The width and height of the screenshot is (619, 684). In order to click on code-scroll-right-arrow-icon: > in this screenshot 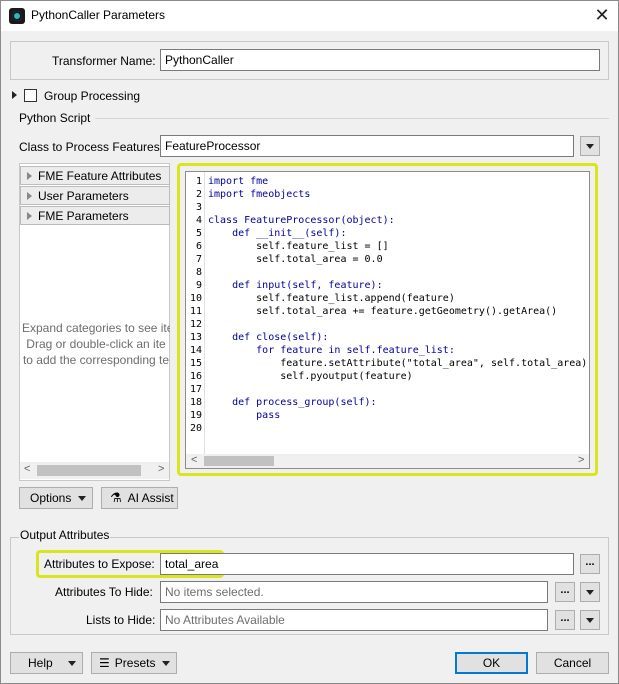, I will do `click(581, 460)`.